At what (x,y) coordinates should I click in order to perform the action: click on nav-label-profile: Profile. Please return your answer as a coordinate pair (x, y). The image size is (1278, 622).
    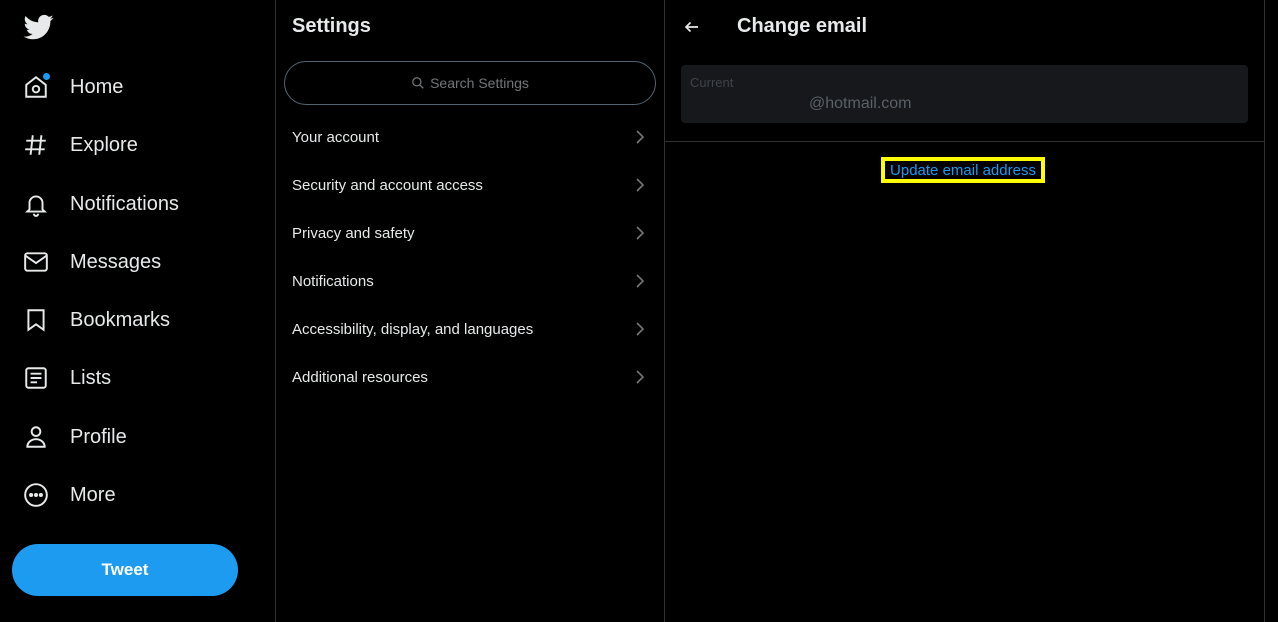
    Looking at the image, I should click on (98, 436).